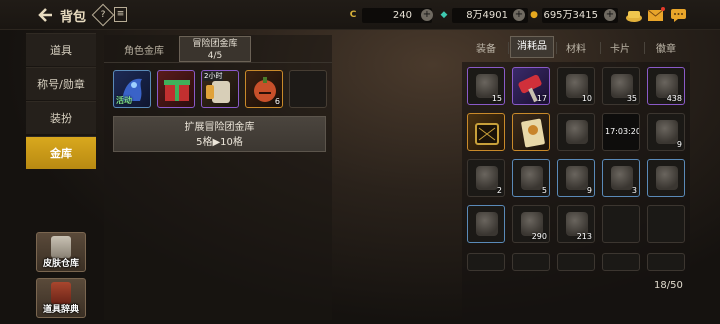  Describe the element at coordinates (120, 14) in the screenshot. I see `document-icon: ≡` at that location.